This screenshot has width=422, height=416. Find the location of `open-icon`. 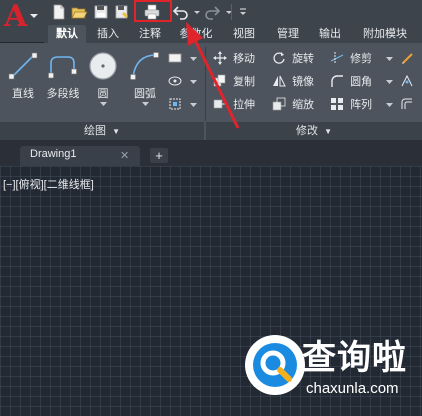

open-icon is located at coordinates (79, 12).